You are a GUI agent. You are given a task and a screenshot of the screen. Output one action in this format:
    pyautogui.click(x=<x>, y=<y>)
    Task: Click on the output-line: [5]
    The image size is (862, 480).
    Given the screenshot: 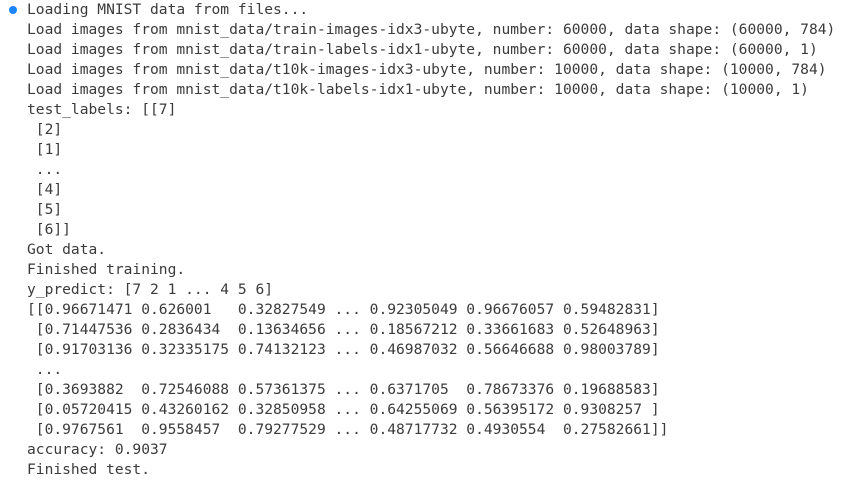 What is the action you would take?
    pyautogui.click(x=45, y=209)
    